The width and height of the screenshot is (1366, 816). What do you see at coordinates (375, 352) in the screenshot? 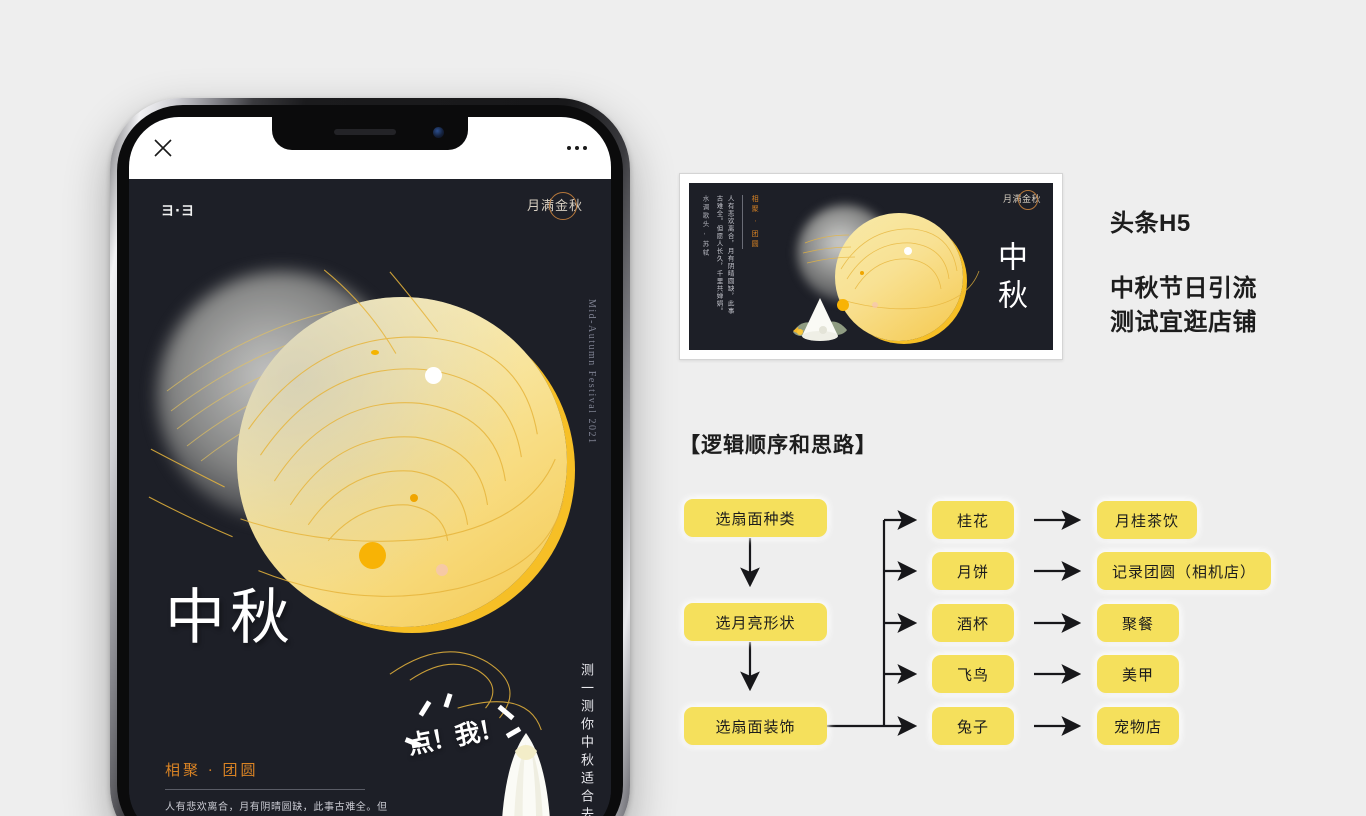
I see `moon-dot-tiny` at bounding box center [375, 352].